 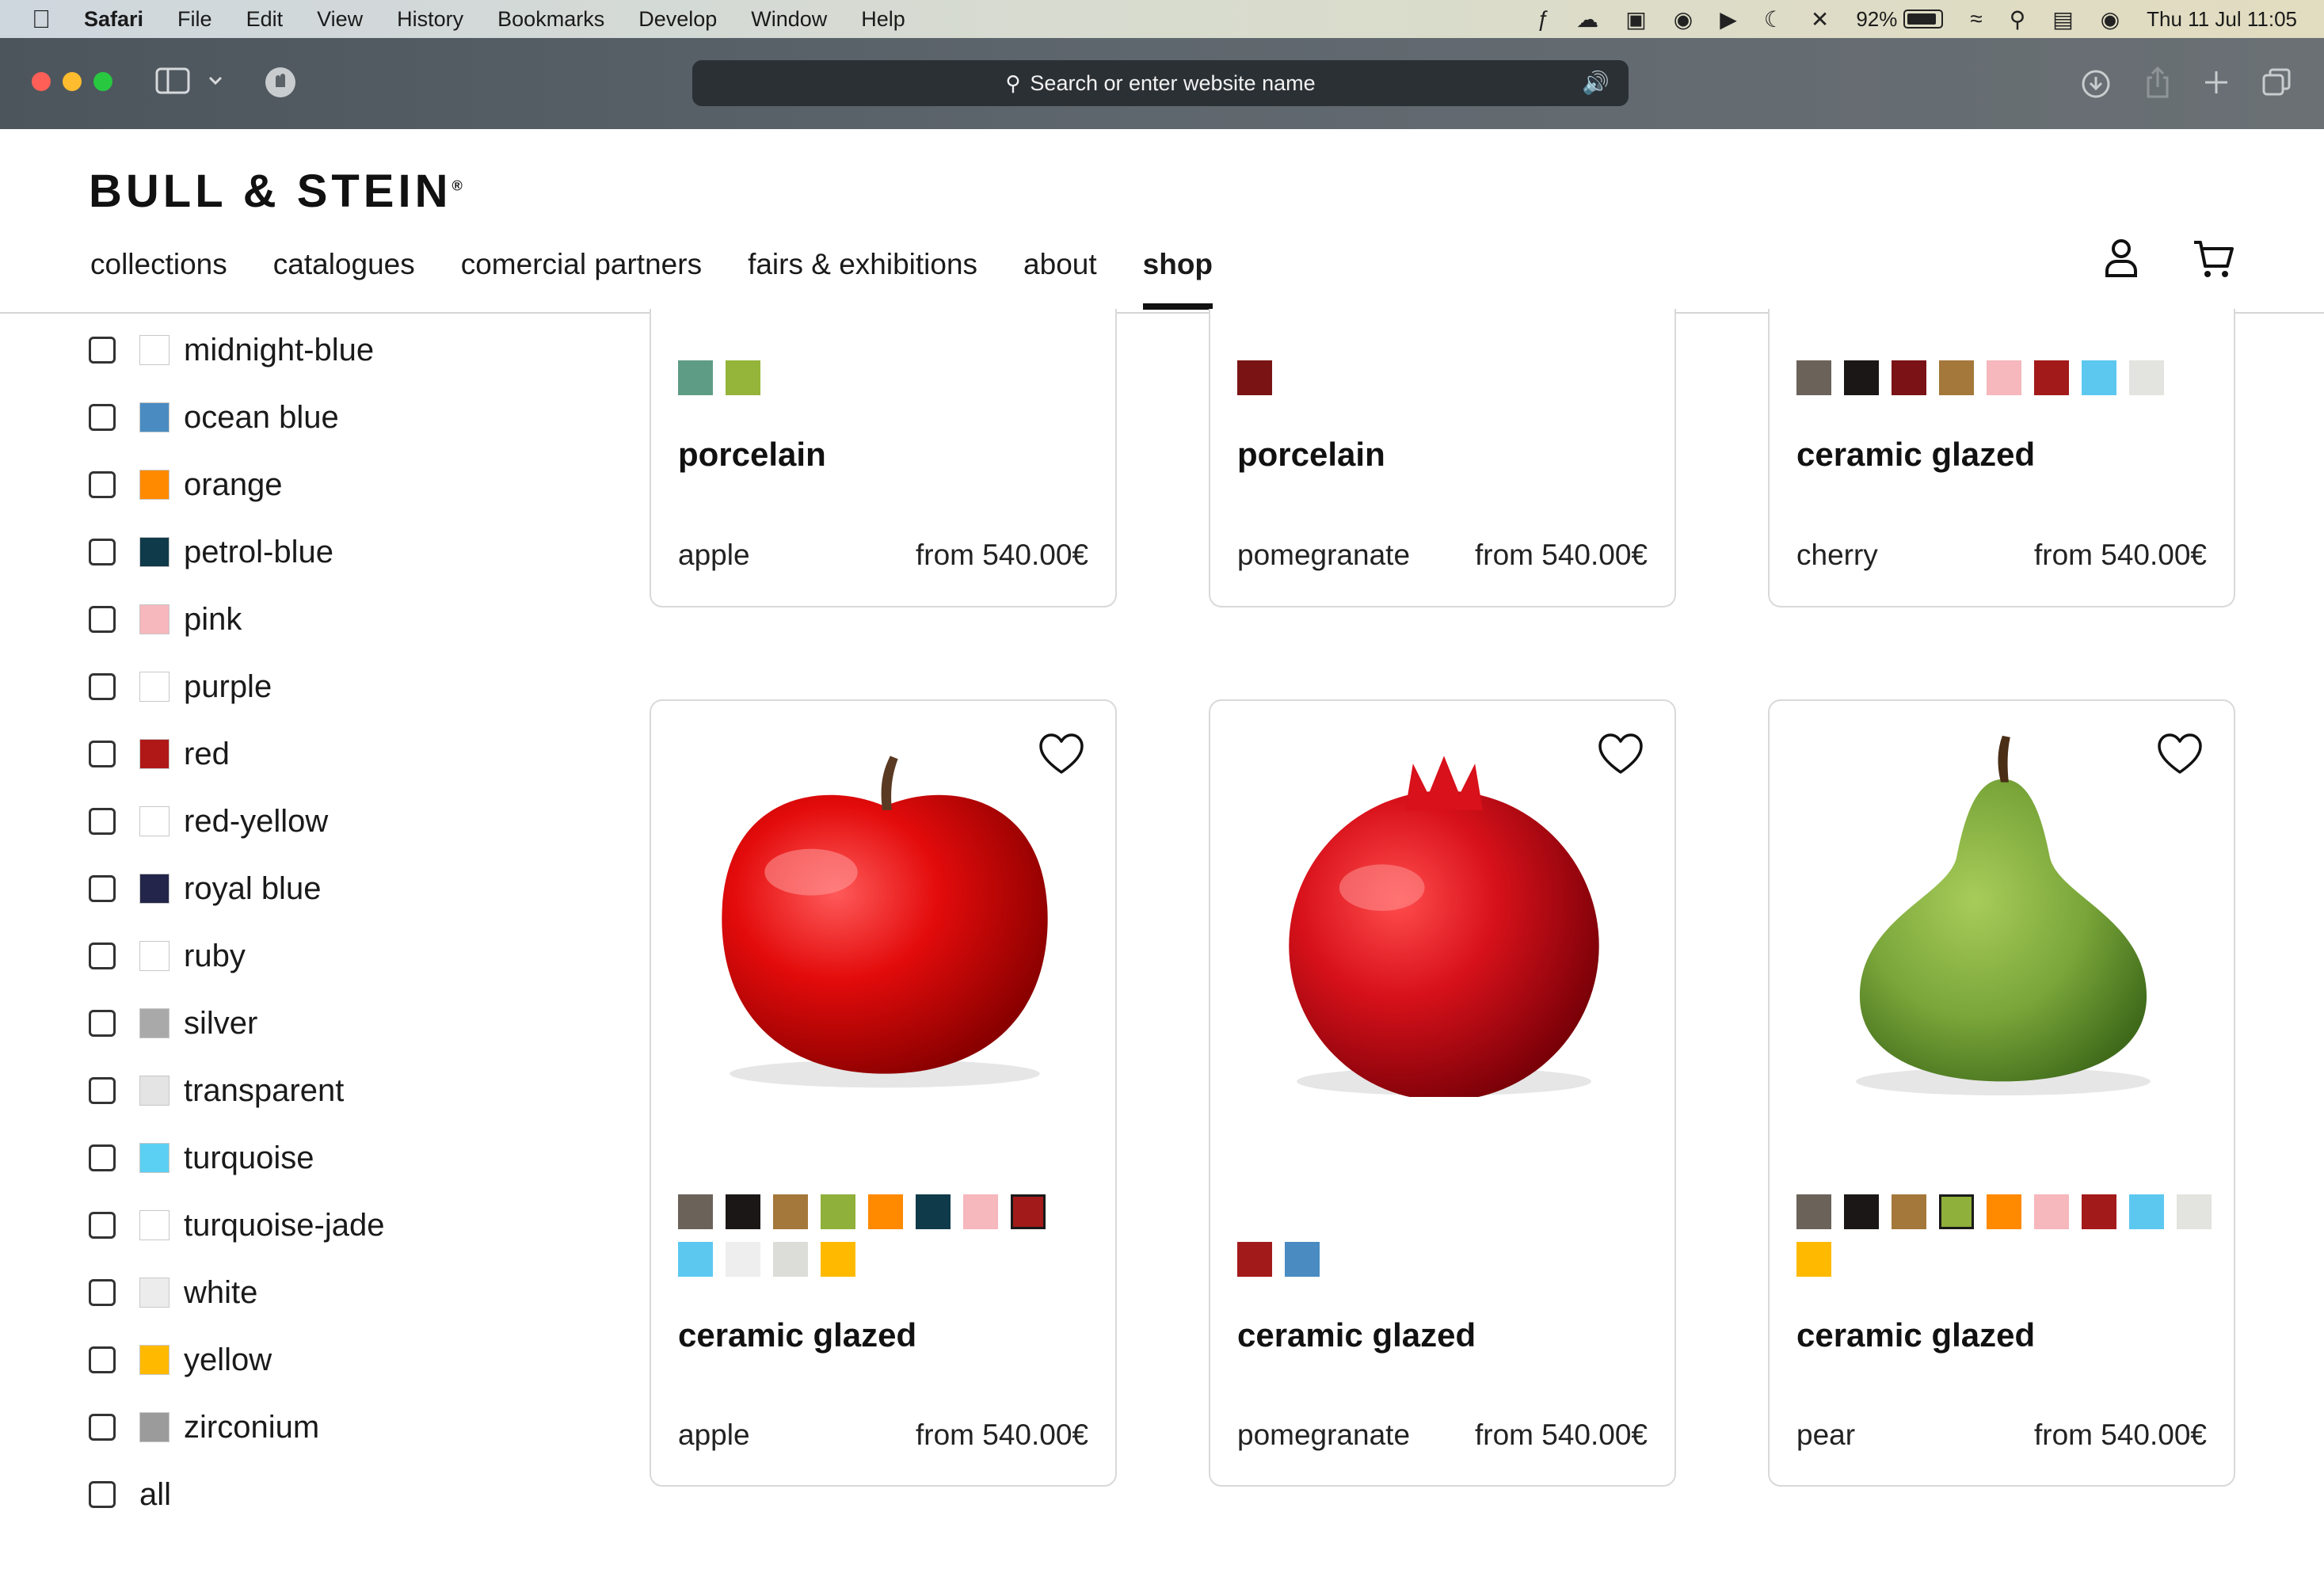 What do you see at coordinates (209, 821) in the screenshot?
I see `filter-option: red-yellow` at bounding box center [209, 821].